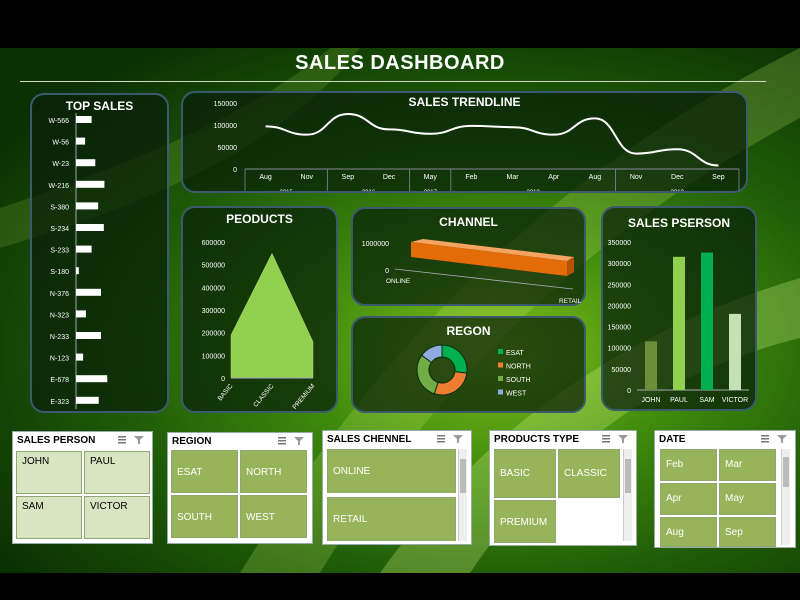 This screenshot has height=600, width=800. I want to click on slicer-item-paul: PAUL, so click(117, 472).